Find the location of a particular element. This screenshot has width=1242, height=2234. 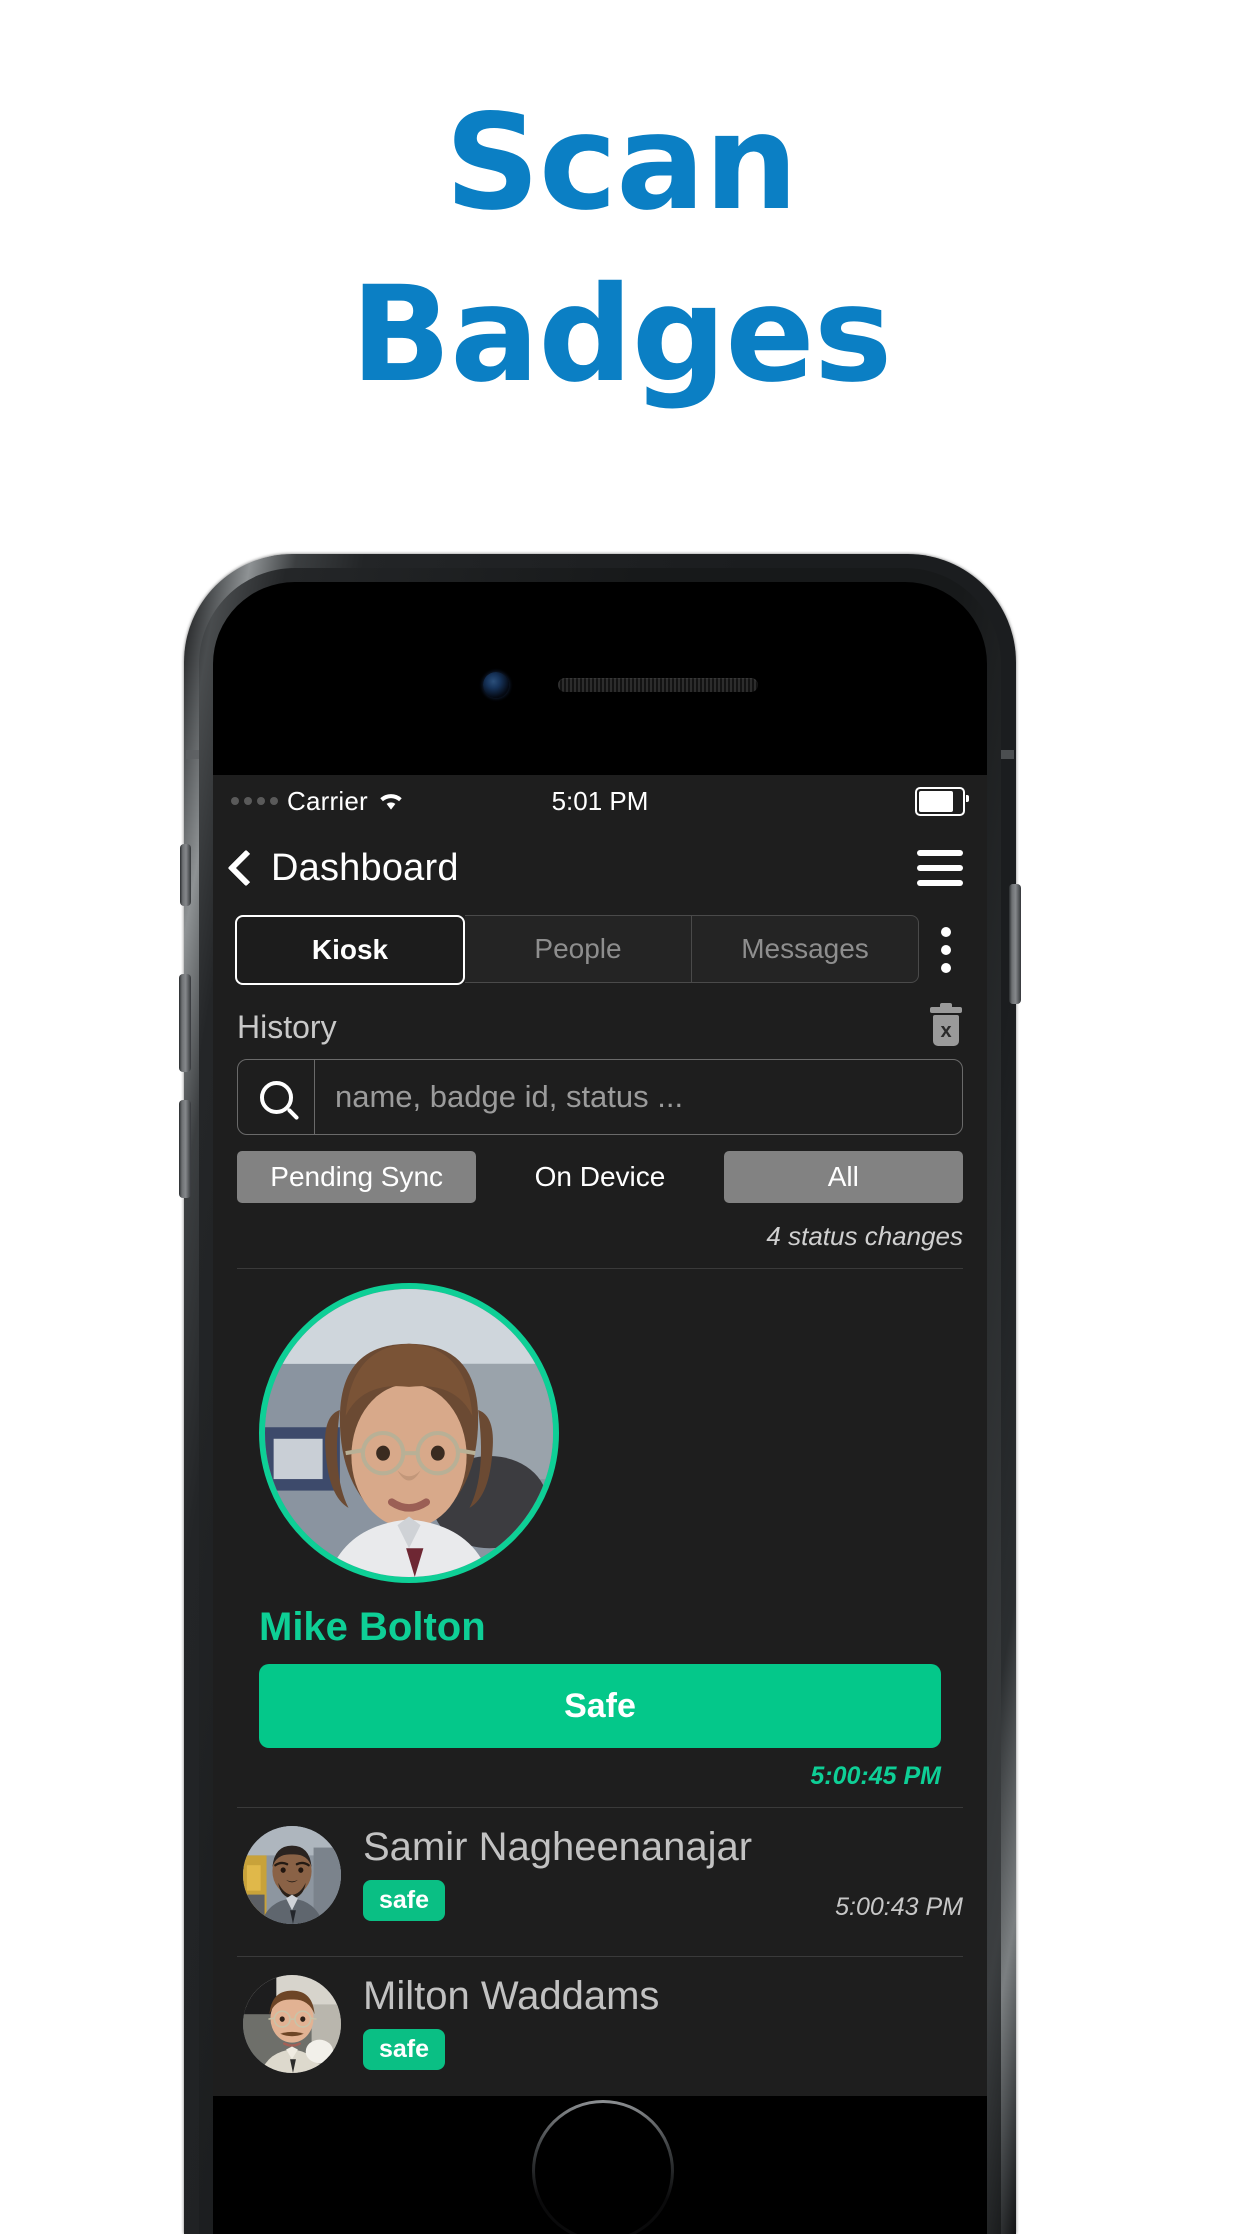

status-bar-left: Carrier is located at coordinates (318, 801).